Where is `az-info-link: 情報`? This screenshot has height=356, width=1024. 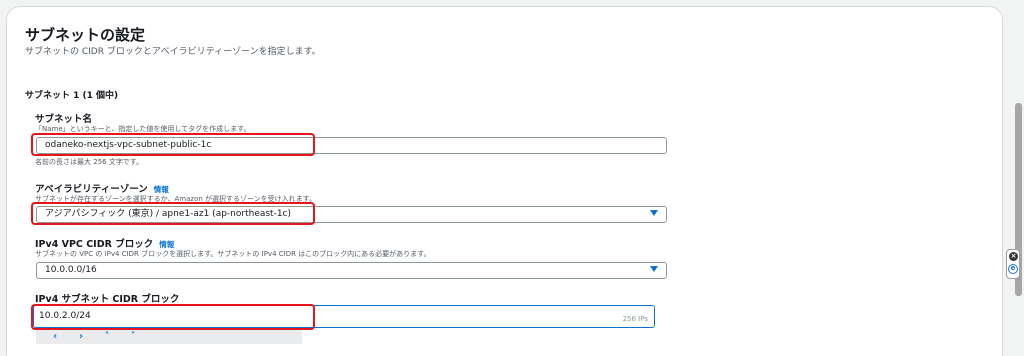
az-info-link: 情報 is located at coordinates (161, 189).